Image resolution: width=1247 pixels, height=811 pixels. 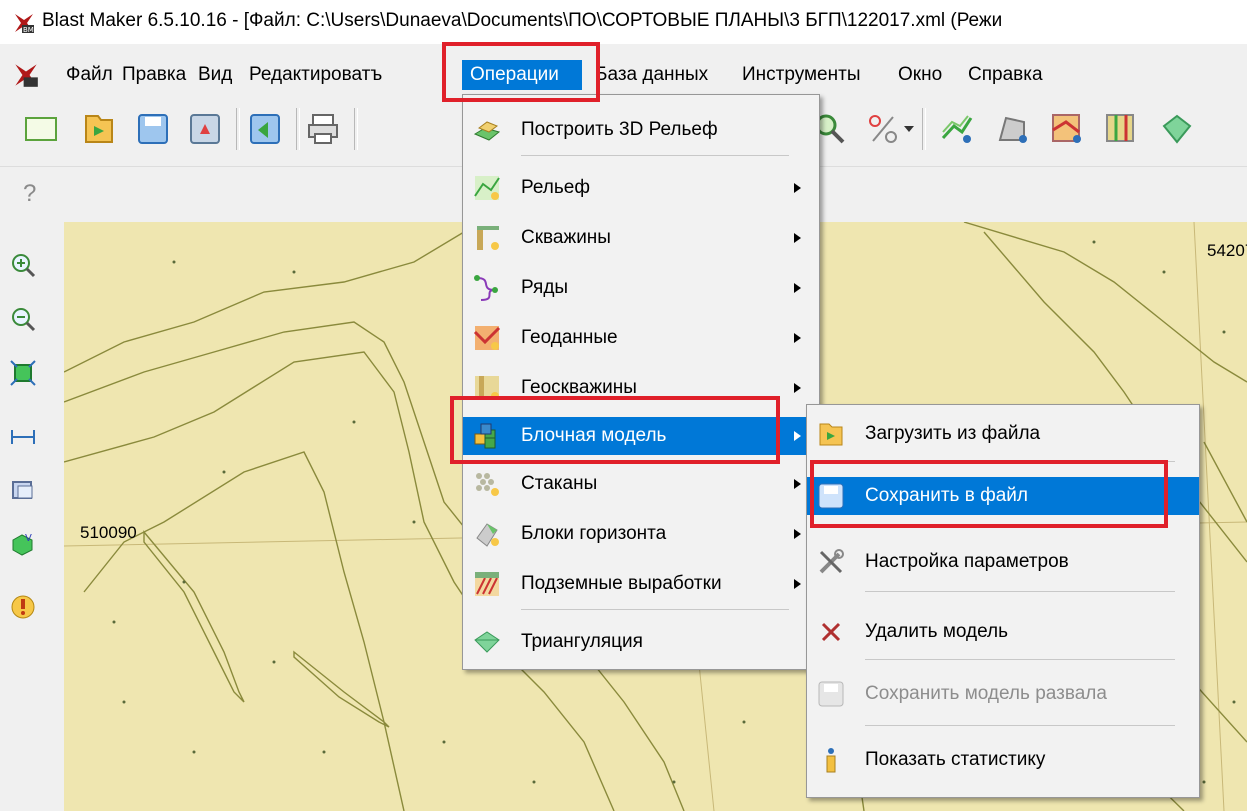 What do you see at coordinates (487, 642) in the screenshot?
I see `triangulation-icon` at bounding box center [487, 642].